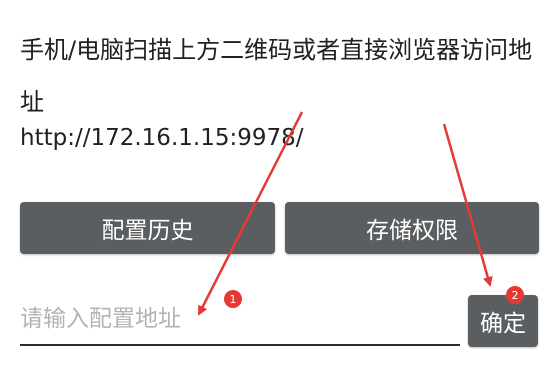  I want to click on annotation-badge-1: 1, so click(233, 299).